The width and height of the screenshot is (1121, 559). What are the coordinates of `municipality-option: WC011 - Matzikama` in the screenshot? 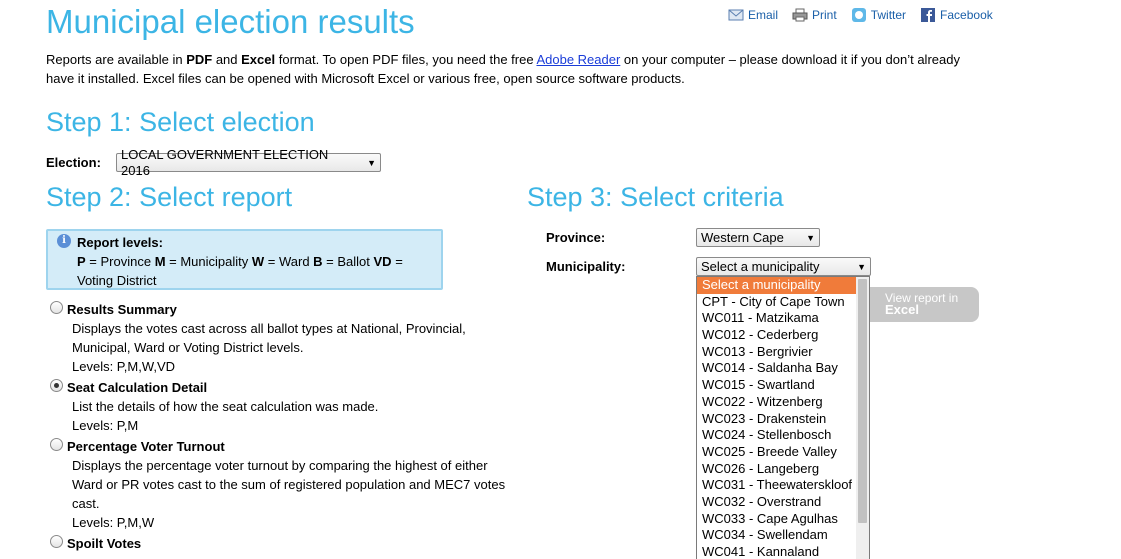 It's located at (783, 318).